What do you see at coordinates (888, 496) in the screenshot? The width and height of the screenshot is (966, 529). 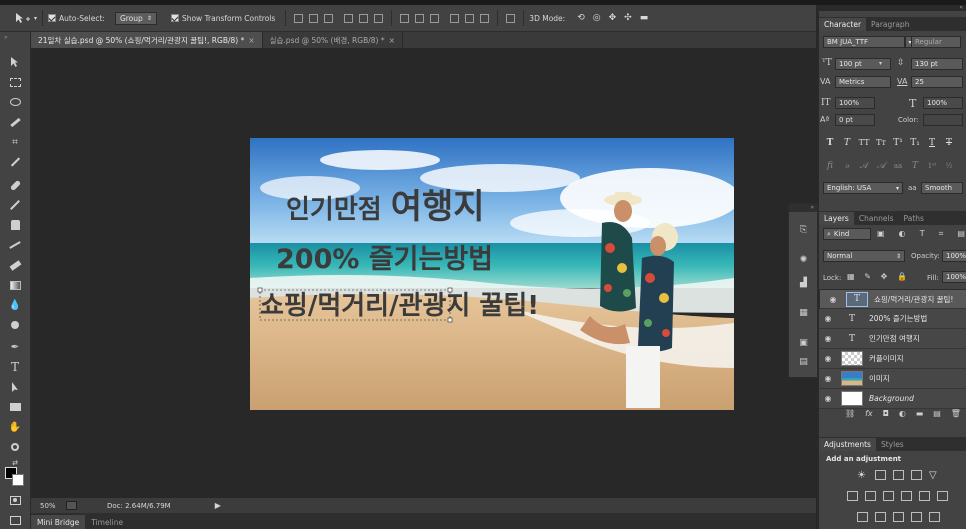 I see `black-white-icon` at bounding box center [888, 496].